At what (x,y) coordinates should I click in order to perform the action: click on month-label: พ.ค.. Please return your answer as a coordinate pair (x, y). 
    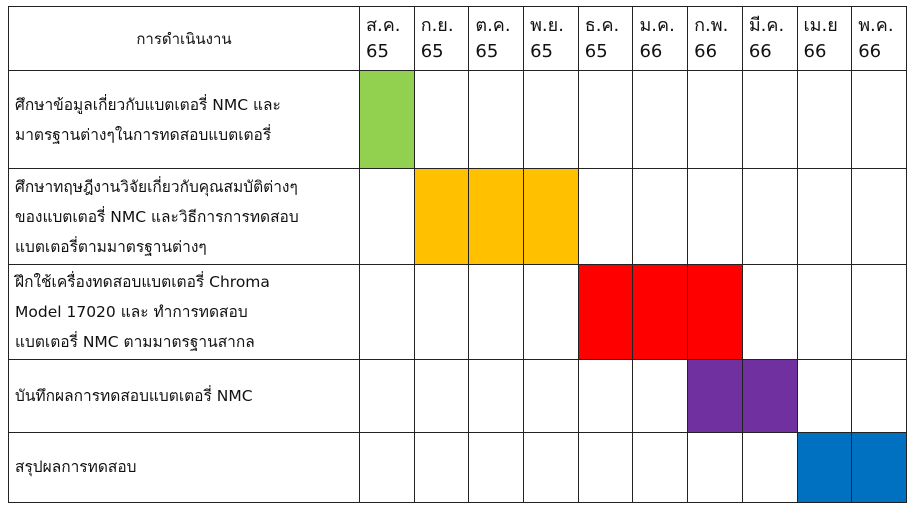
    Looking at the image, I should click on (876, 25).